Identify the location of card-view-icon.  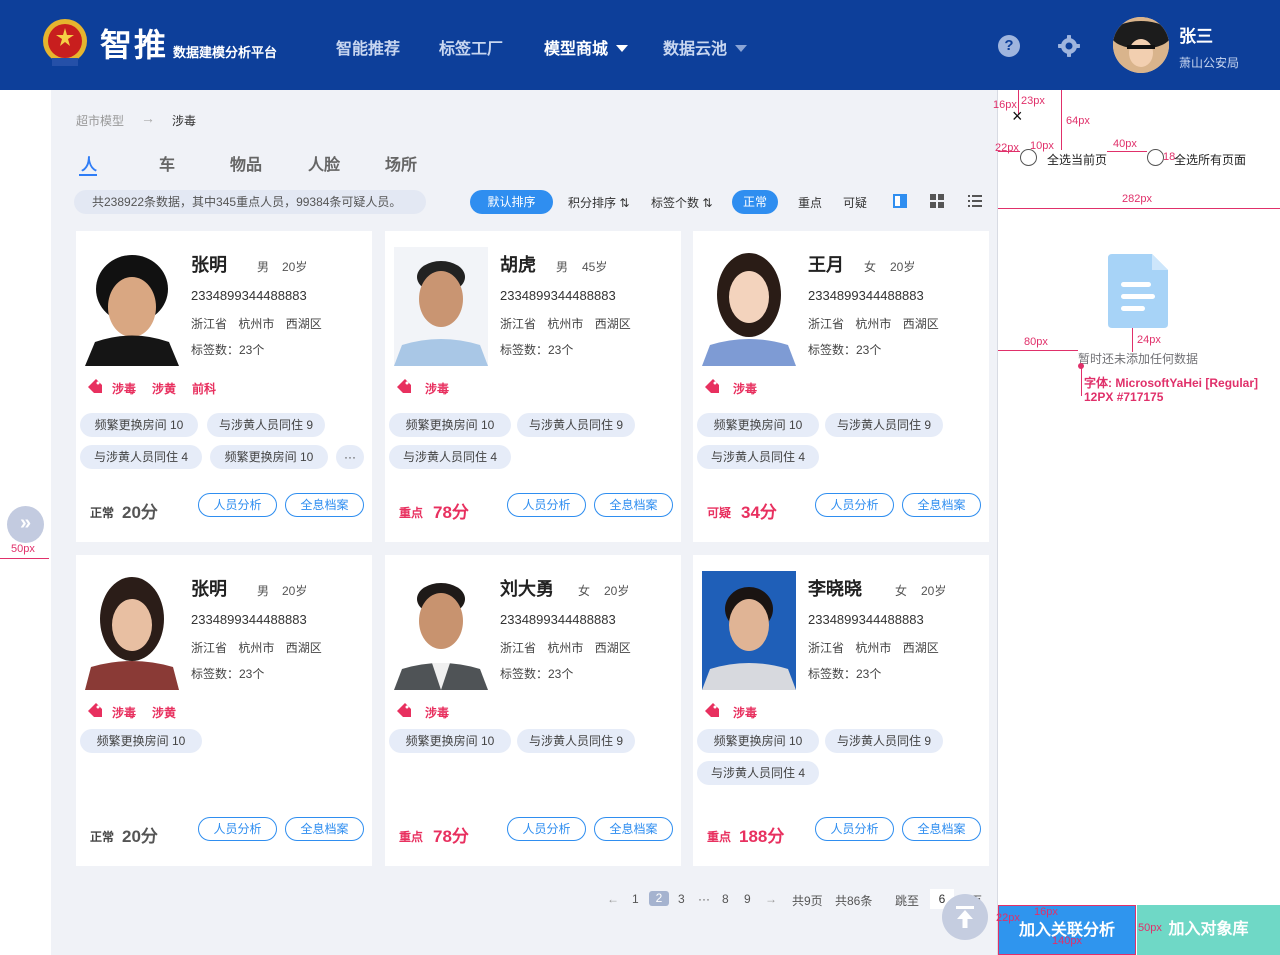
(900, 201).